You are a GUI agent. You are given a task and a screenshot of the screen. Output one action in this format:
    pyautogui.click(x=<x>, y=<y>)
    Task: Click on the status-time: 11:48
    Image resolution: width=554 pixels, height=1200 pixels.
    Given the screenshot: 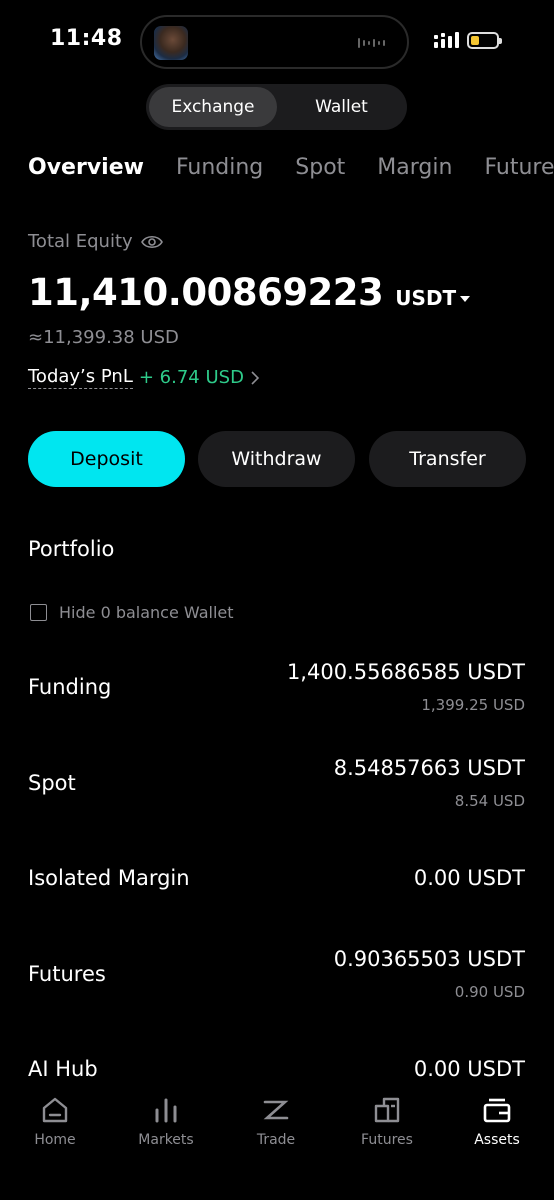 What is the action you would take?
    pyautogui.click(x=86, y=38)
    